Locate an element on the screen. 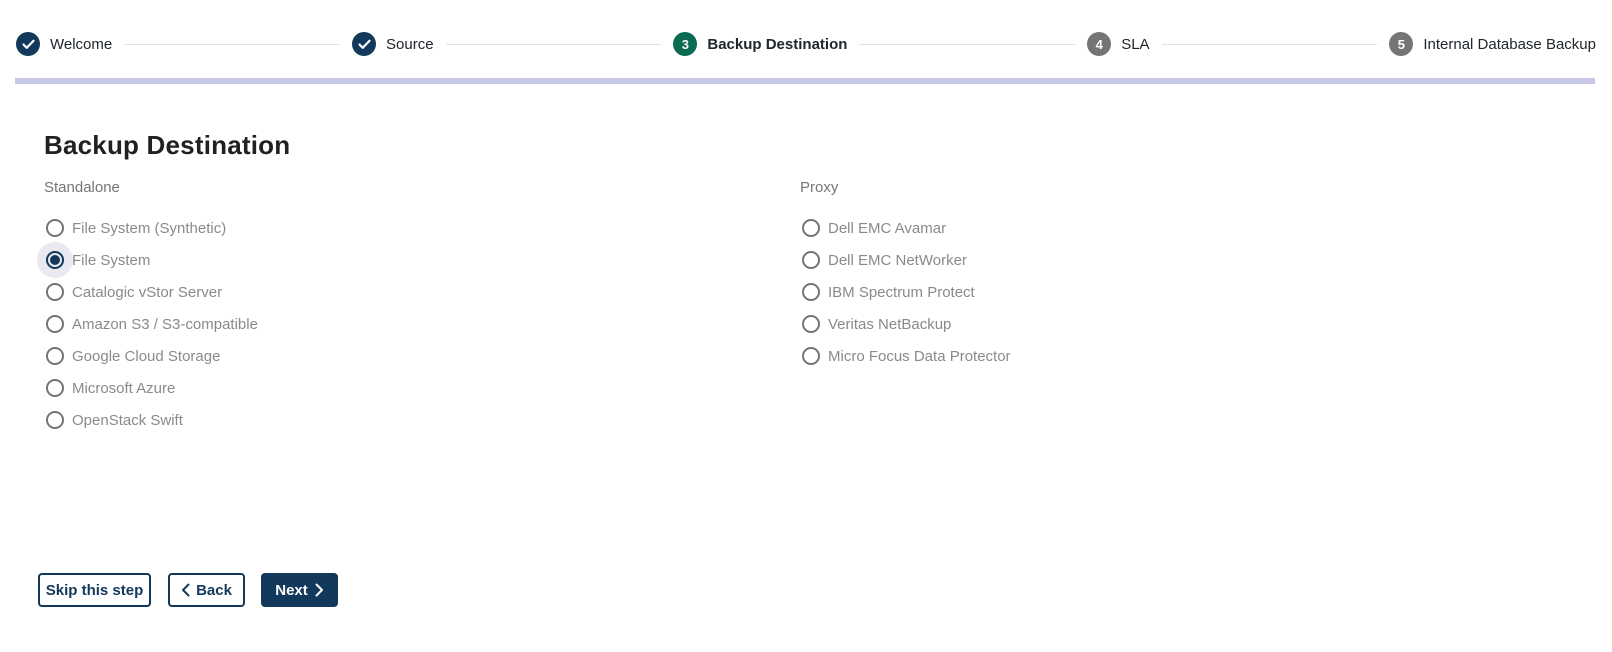 This screenshot has height=652, width=1612. radio-option-label: Dell EMC NetWorker is located at coordinates (897, 260).